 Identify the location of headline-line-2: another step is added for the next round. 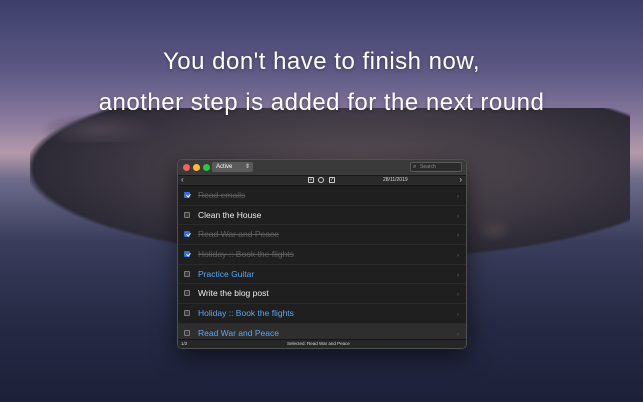
(321, 102).